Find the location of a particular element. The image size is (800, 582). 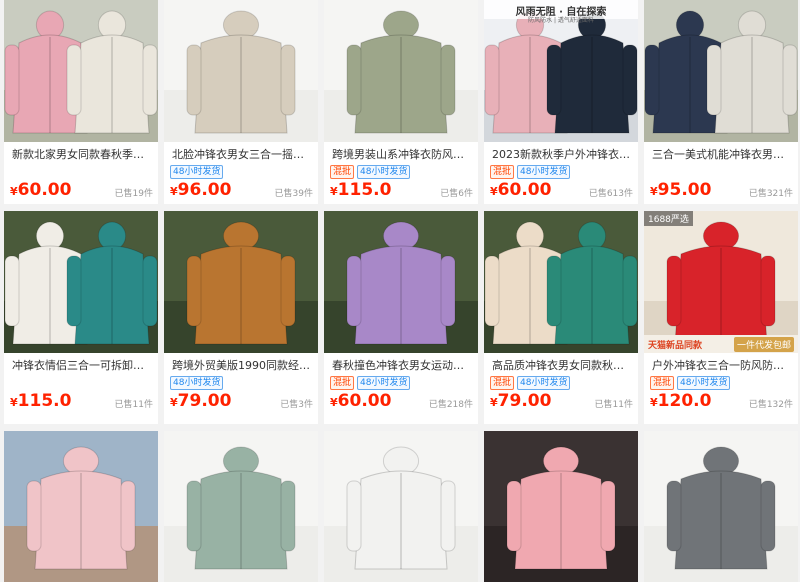

product-card: 新款北家男女同款春秋季新款... ¥60.00 已售19件 is located at coordinates (81, 102).